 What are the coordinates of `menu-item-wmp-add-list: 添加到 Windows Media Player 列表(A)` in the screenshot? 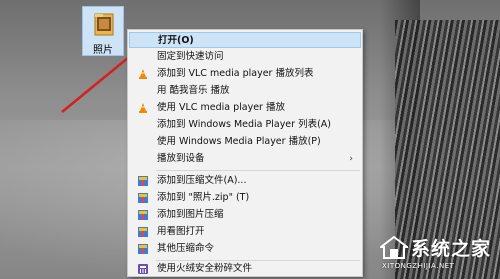 It's located at (245, 125).